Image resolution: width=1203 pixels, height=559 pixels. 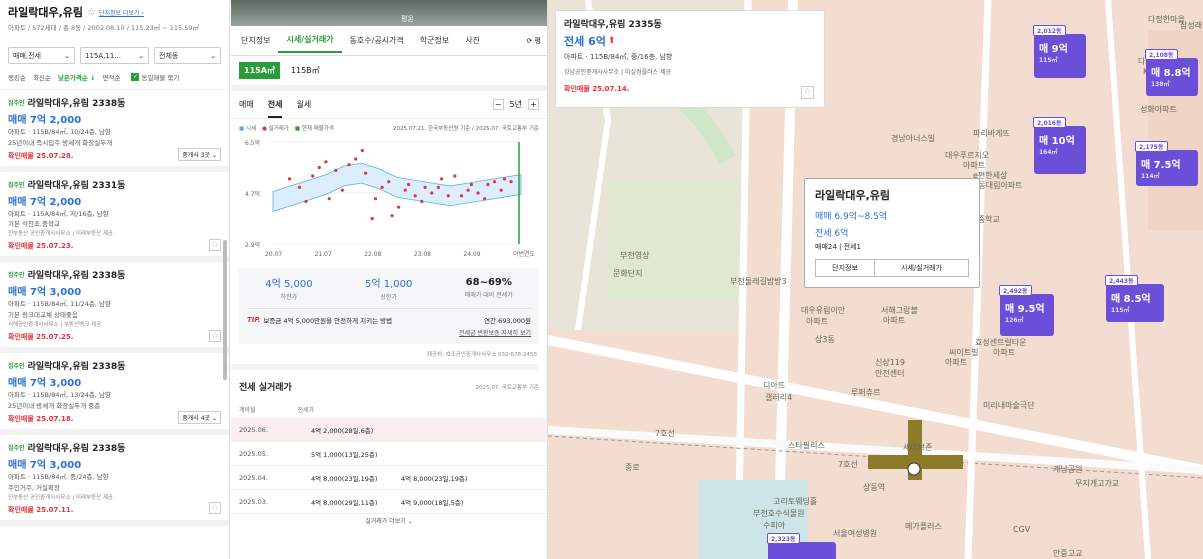 What do you see at coordinates (632, 467) in the screenshot?
I see `map-label: 종로` at bounding box center [632, 467].